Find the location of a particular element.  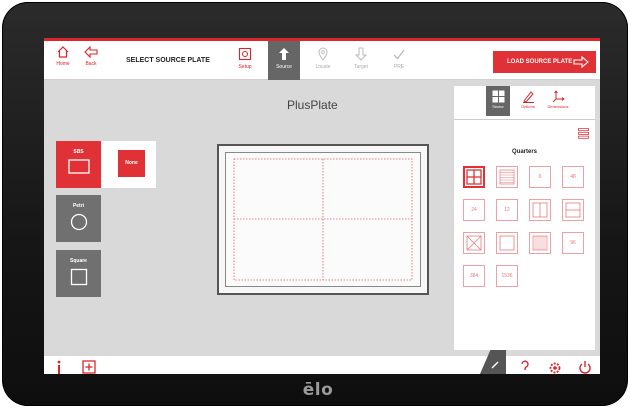

plate-type-label: Square is located at coordinates (78, 261).